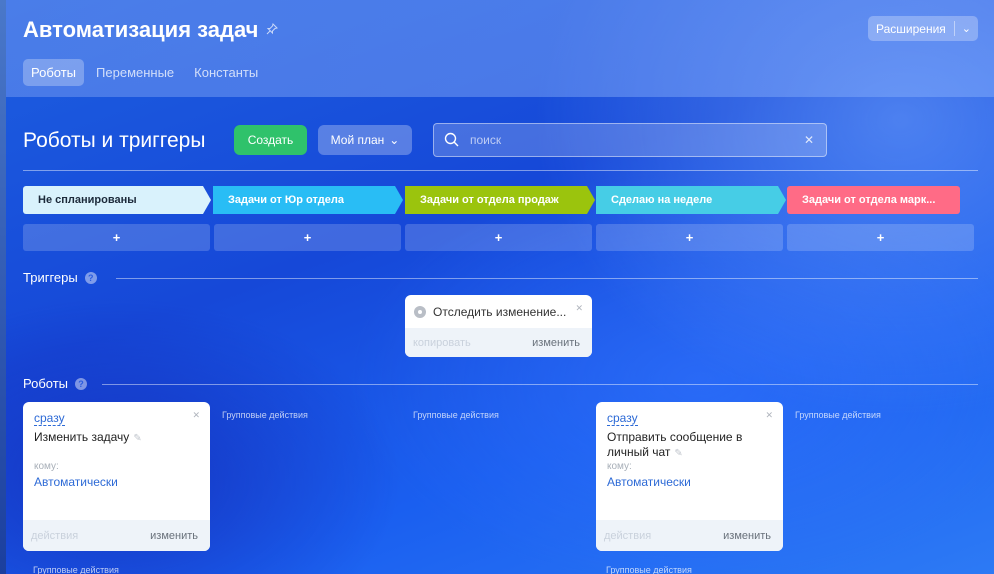 The height and width of the screenshot is (574, 994). I want to click on robot-name: Отправить сообщение в личный чат ✎, so click(687, 445).